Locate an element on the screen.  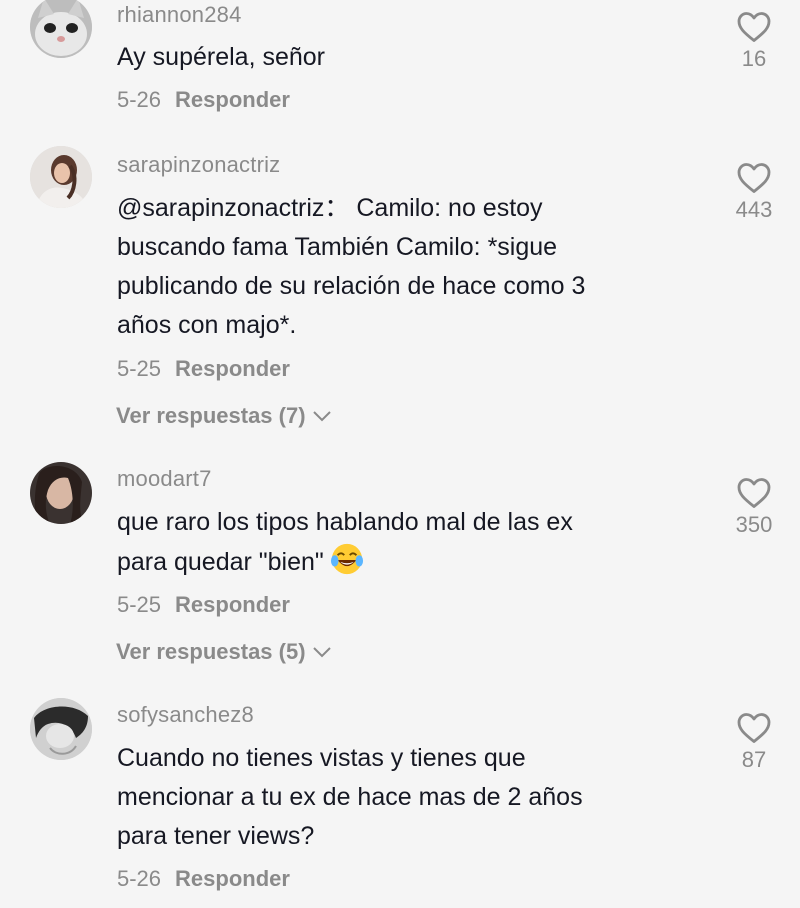
comment-text-line: Cuando no tienes vistas y tienes que is located at coordinates (321, 758).